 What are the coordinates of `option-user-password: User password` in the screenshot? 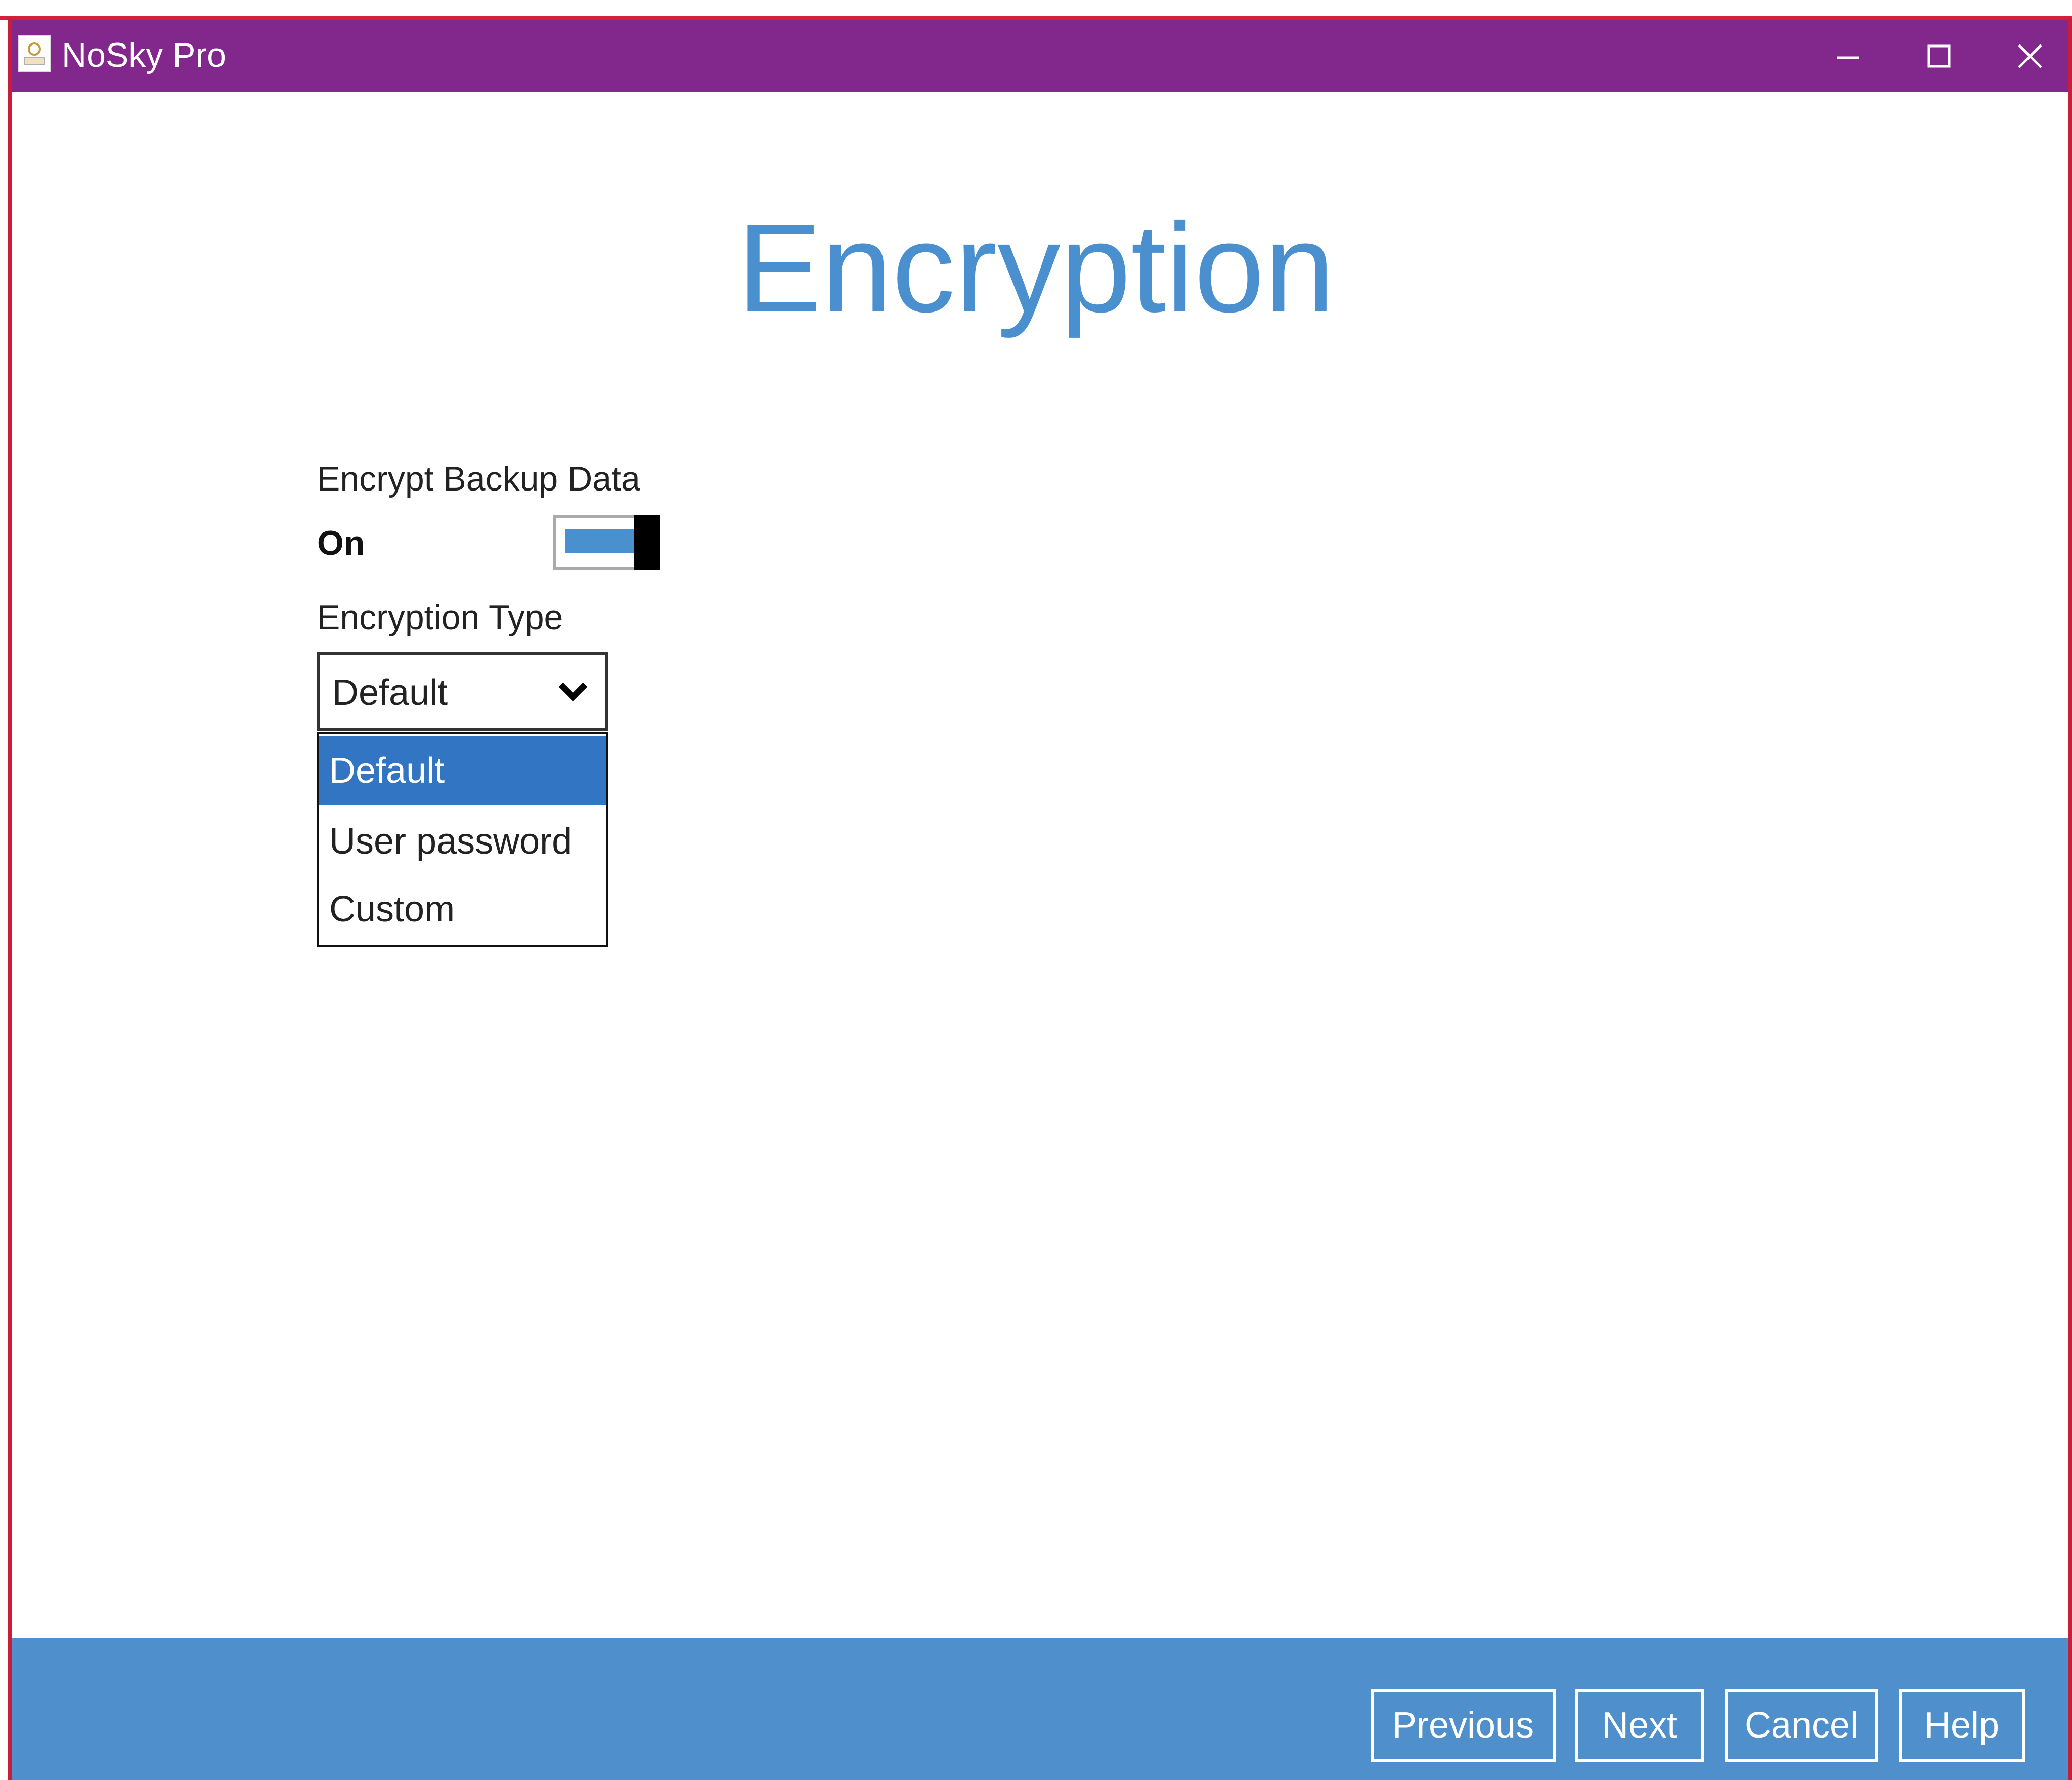 It's located at (462, 842).